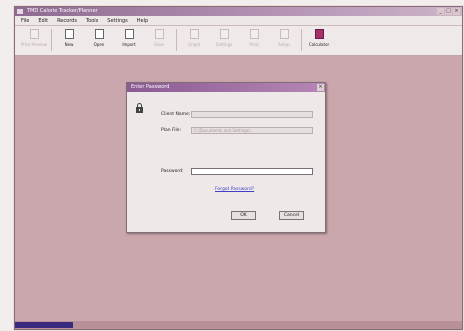 Image resolution: width=464 pixels, height=331 pixels. What do you see at coordinates (224, 34) in the screenshot?
I see `settings-icon` at bounding box center [224, 34].